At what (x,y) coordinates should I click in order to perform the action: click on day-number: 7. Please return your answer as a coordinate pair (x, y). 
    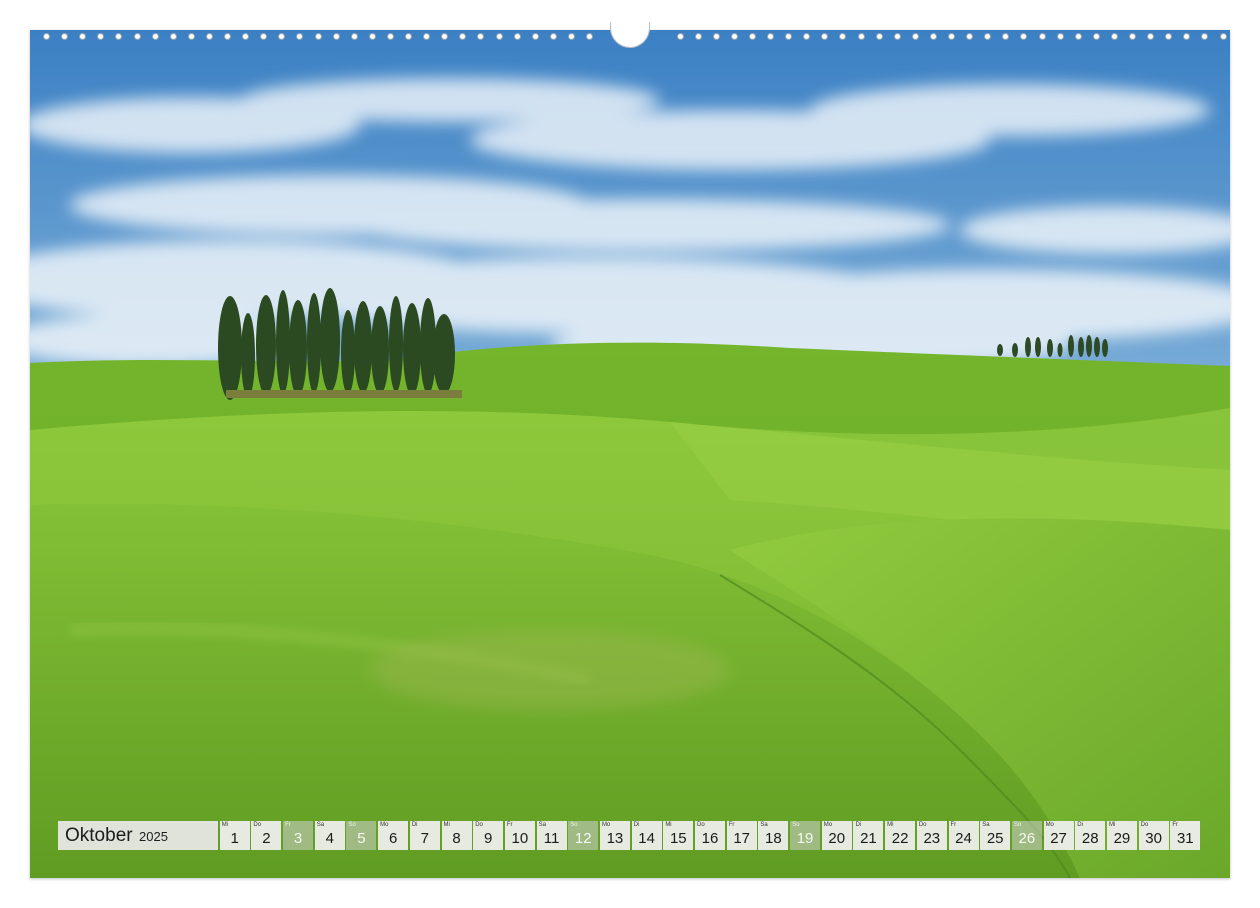
    Looking at the image, I should click on (424, 838).